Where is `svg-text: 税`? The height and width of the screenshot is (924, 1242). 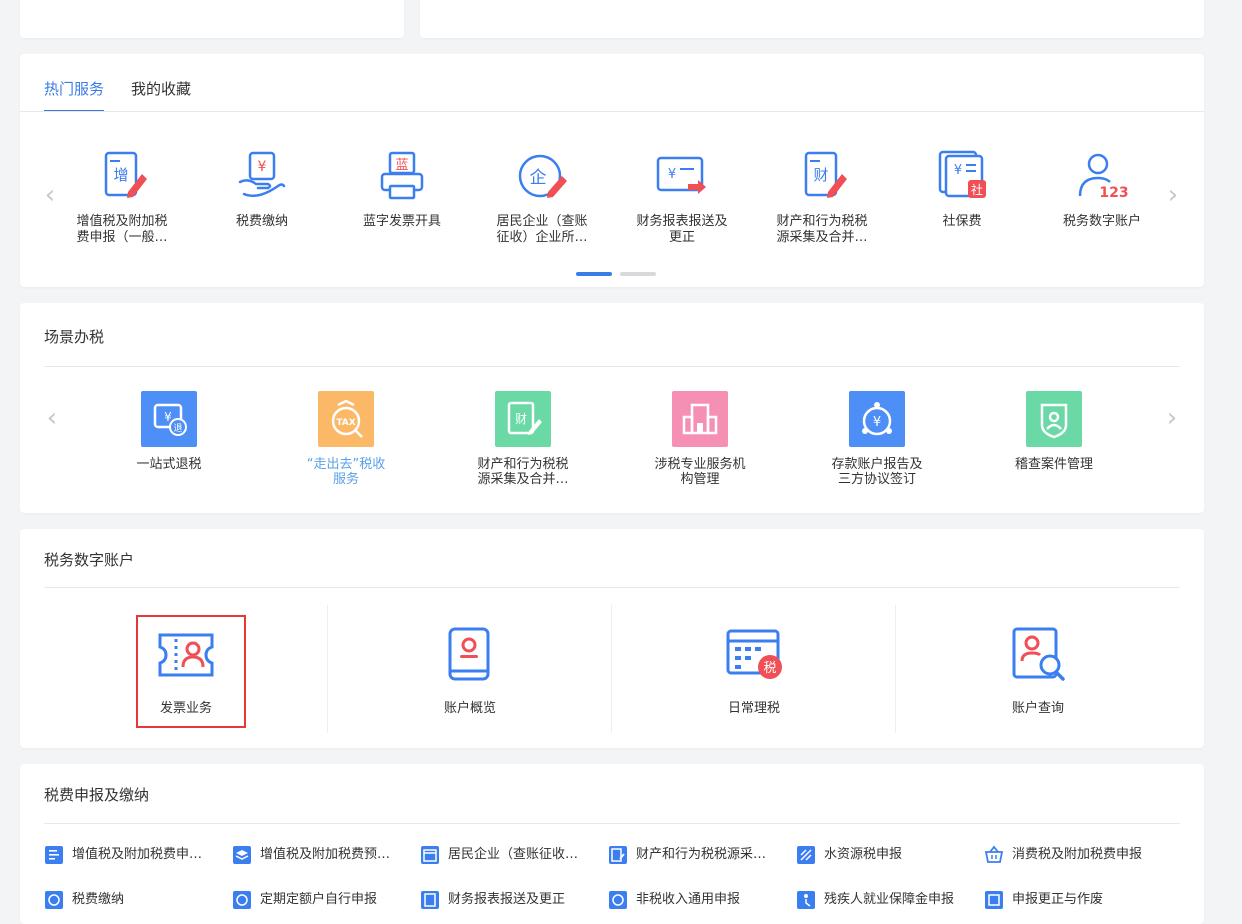
svg-text: 税 is located at coordinates (769, 668).